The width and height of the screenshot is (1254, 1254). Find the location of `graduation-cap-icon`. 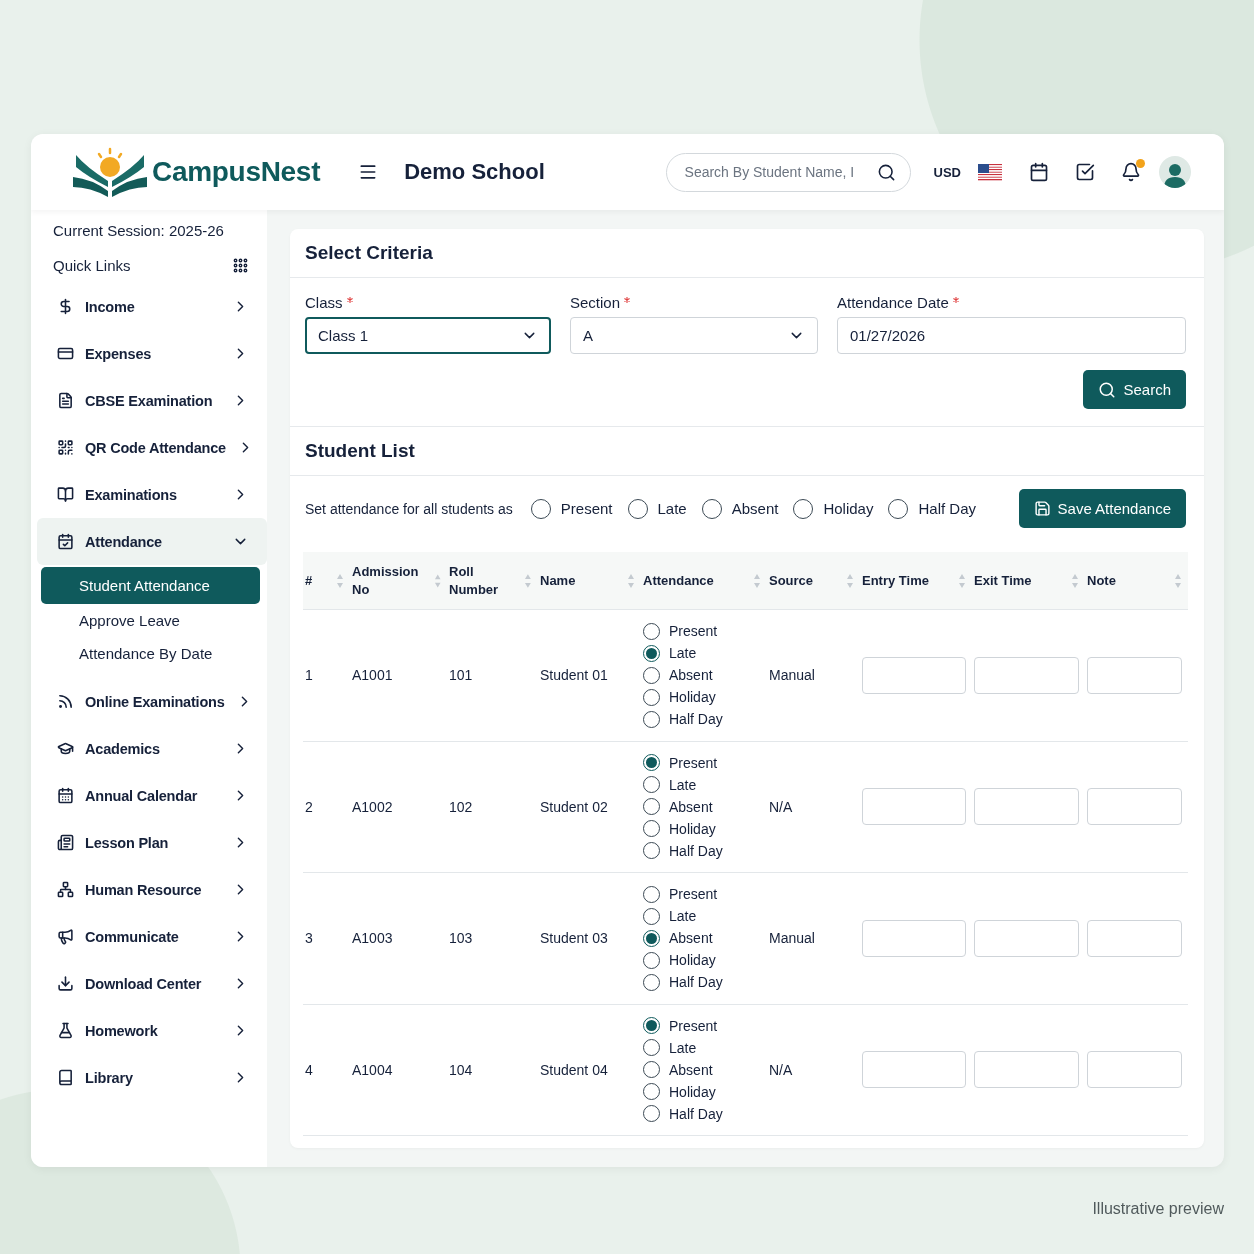

graduation-cap-icon is located at coordinates (65, 748).